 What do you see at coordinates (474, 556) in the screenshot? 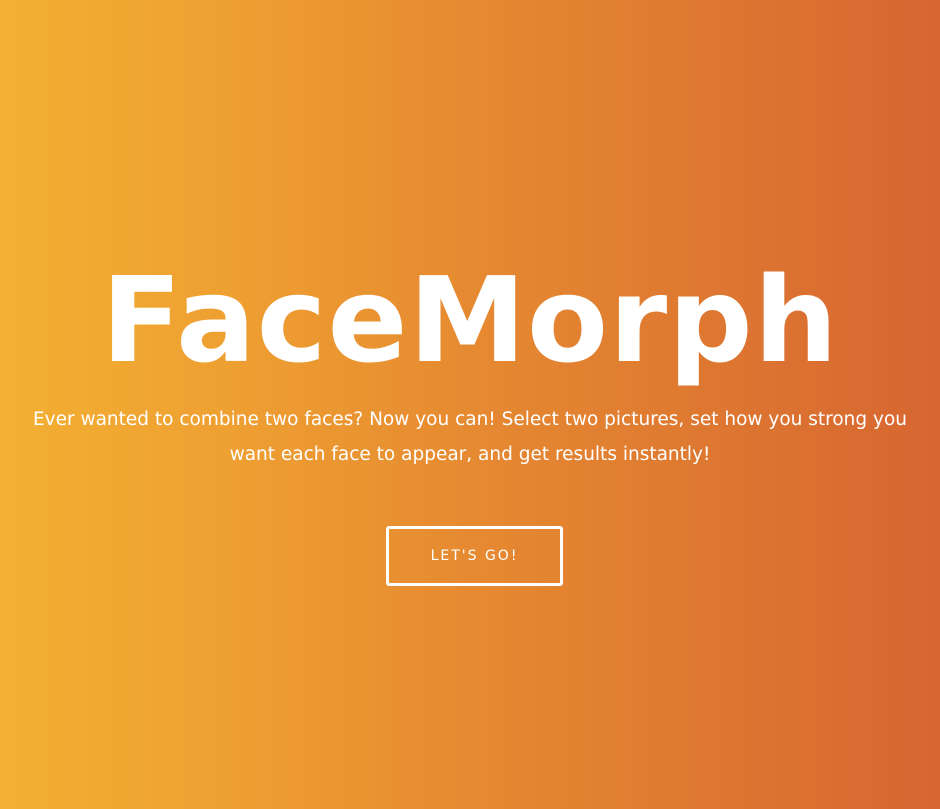
I see `lets-go-button: LET'S GO!` at bounding box center [474, 556].